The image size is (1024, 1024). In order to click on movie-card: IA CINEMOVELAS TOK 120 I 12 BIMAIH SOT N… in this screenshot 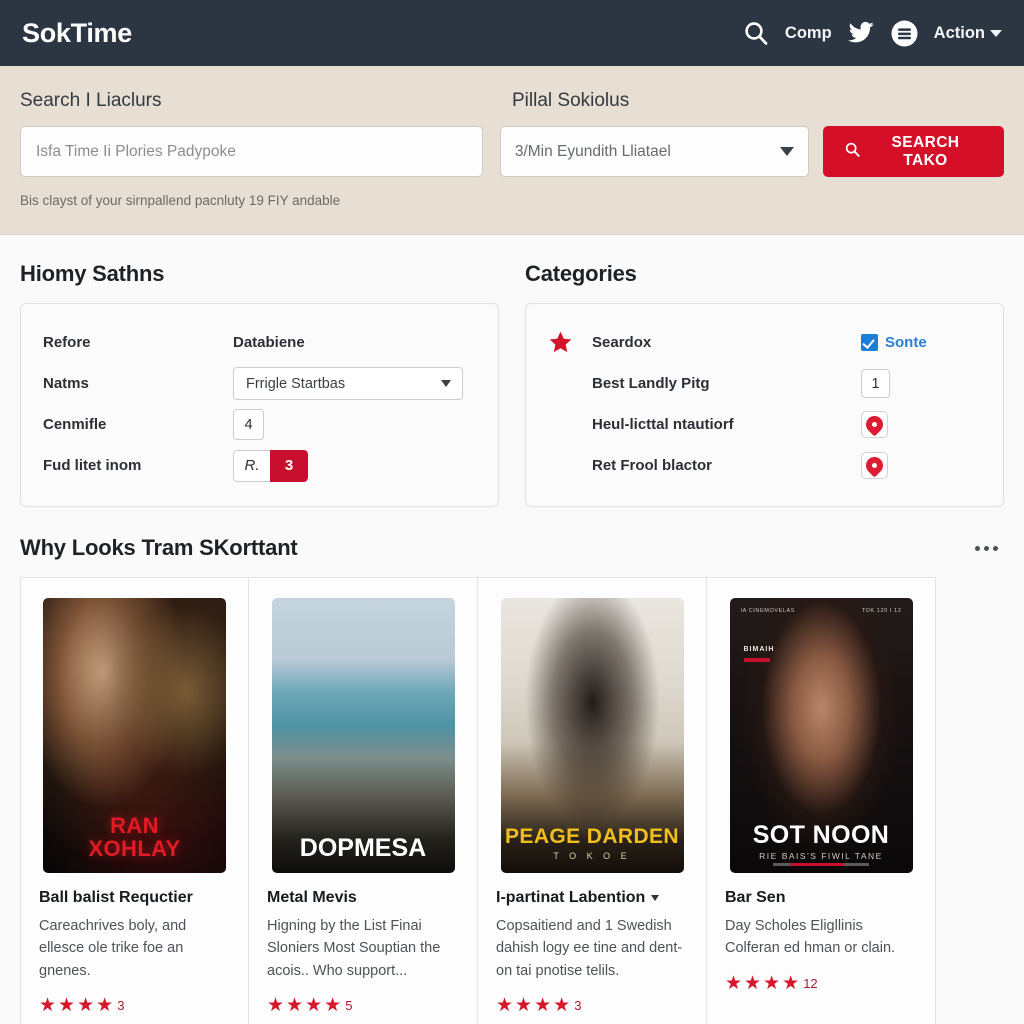, I will do `click(821, 800)`.